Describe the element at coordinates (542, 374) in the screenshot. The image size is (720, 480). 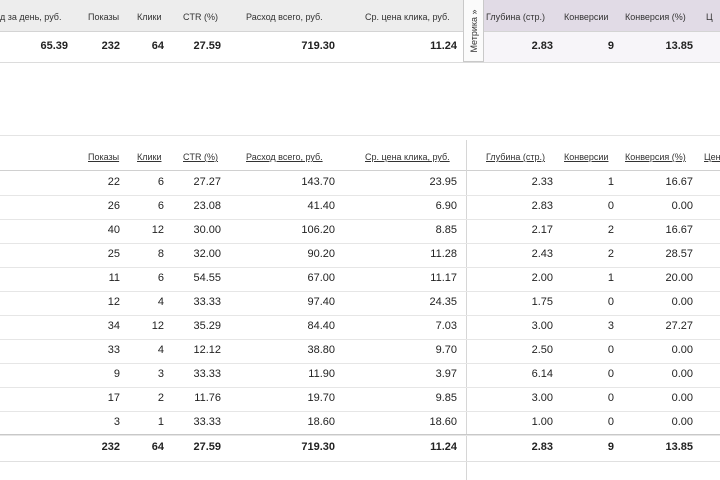
I see `cell-depth: 6.14` at that location.